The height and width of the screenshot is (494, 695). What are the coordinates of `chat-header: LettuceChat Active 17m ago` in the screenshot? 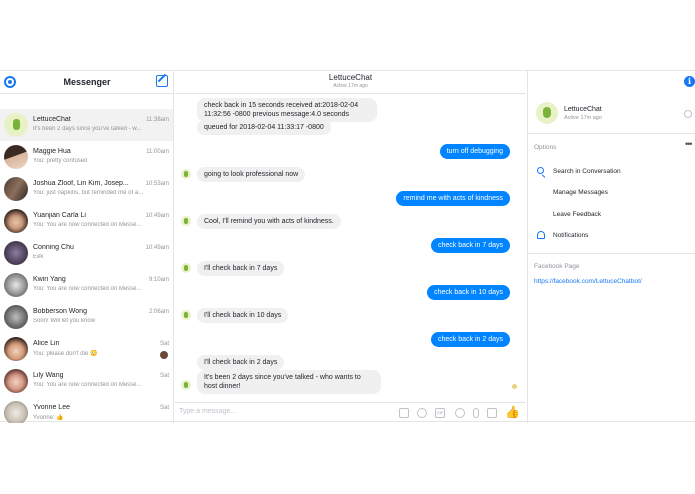 It's located at (350, 82).